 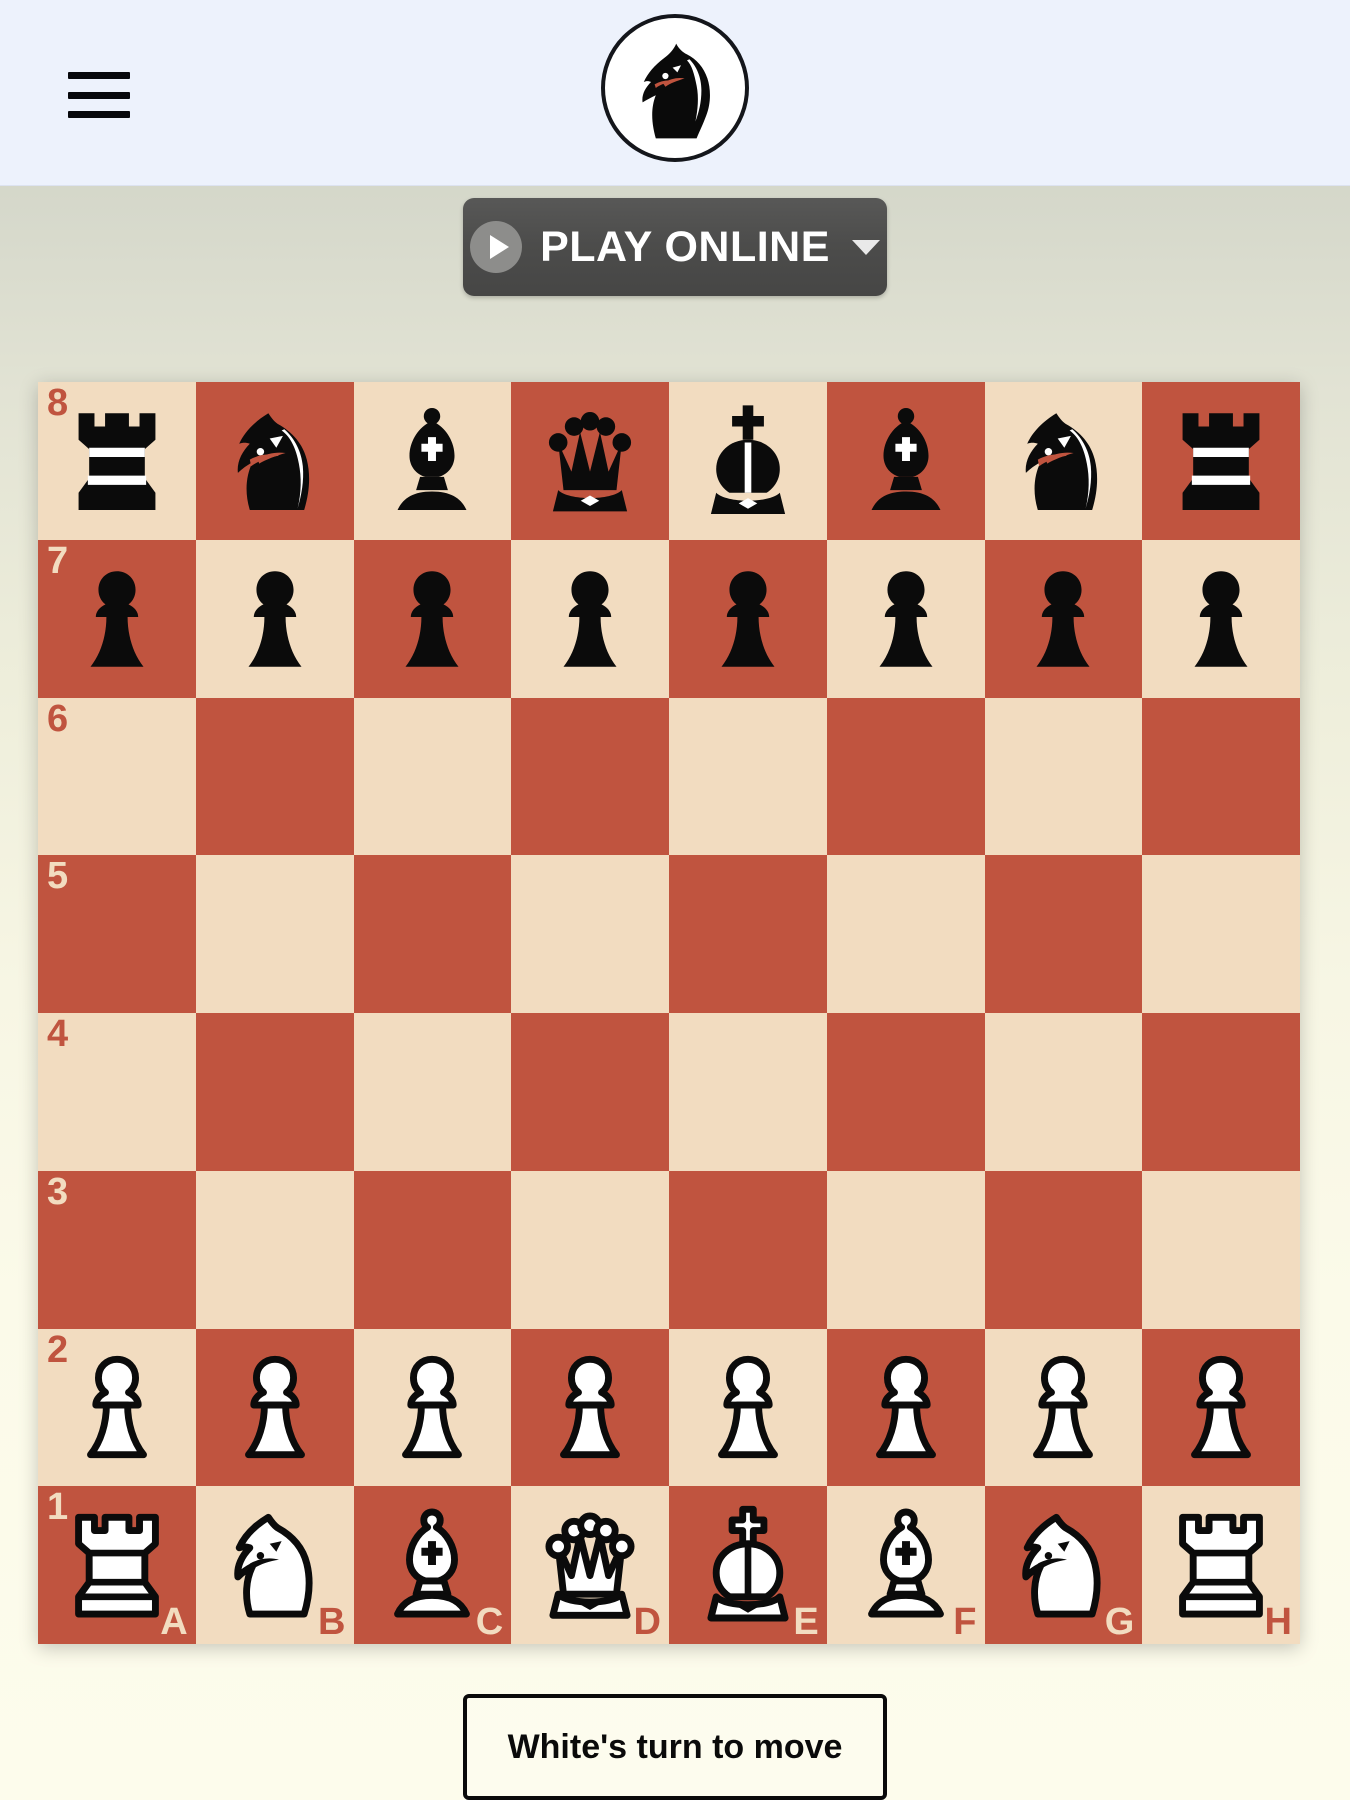 What do you see at coordinates (590, 1249) in the screenshot?
I see `board-square-d3` at bounding box center [590, 1249].